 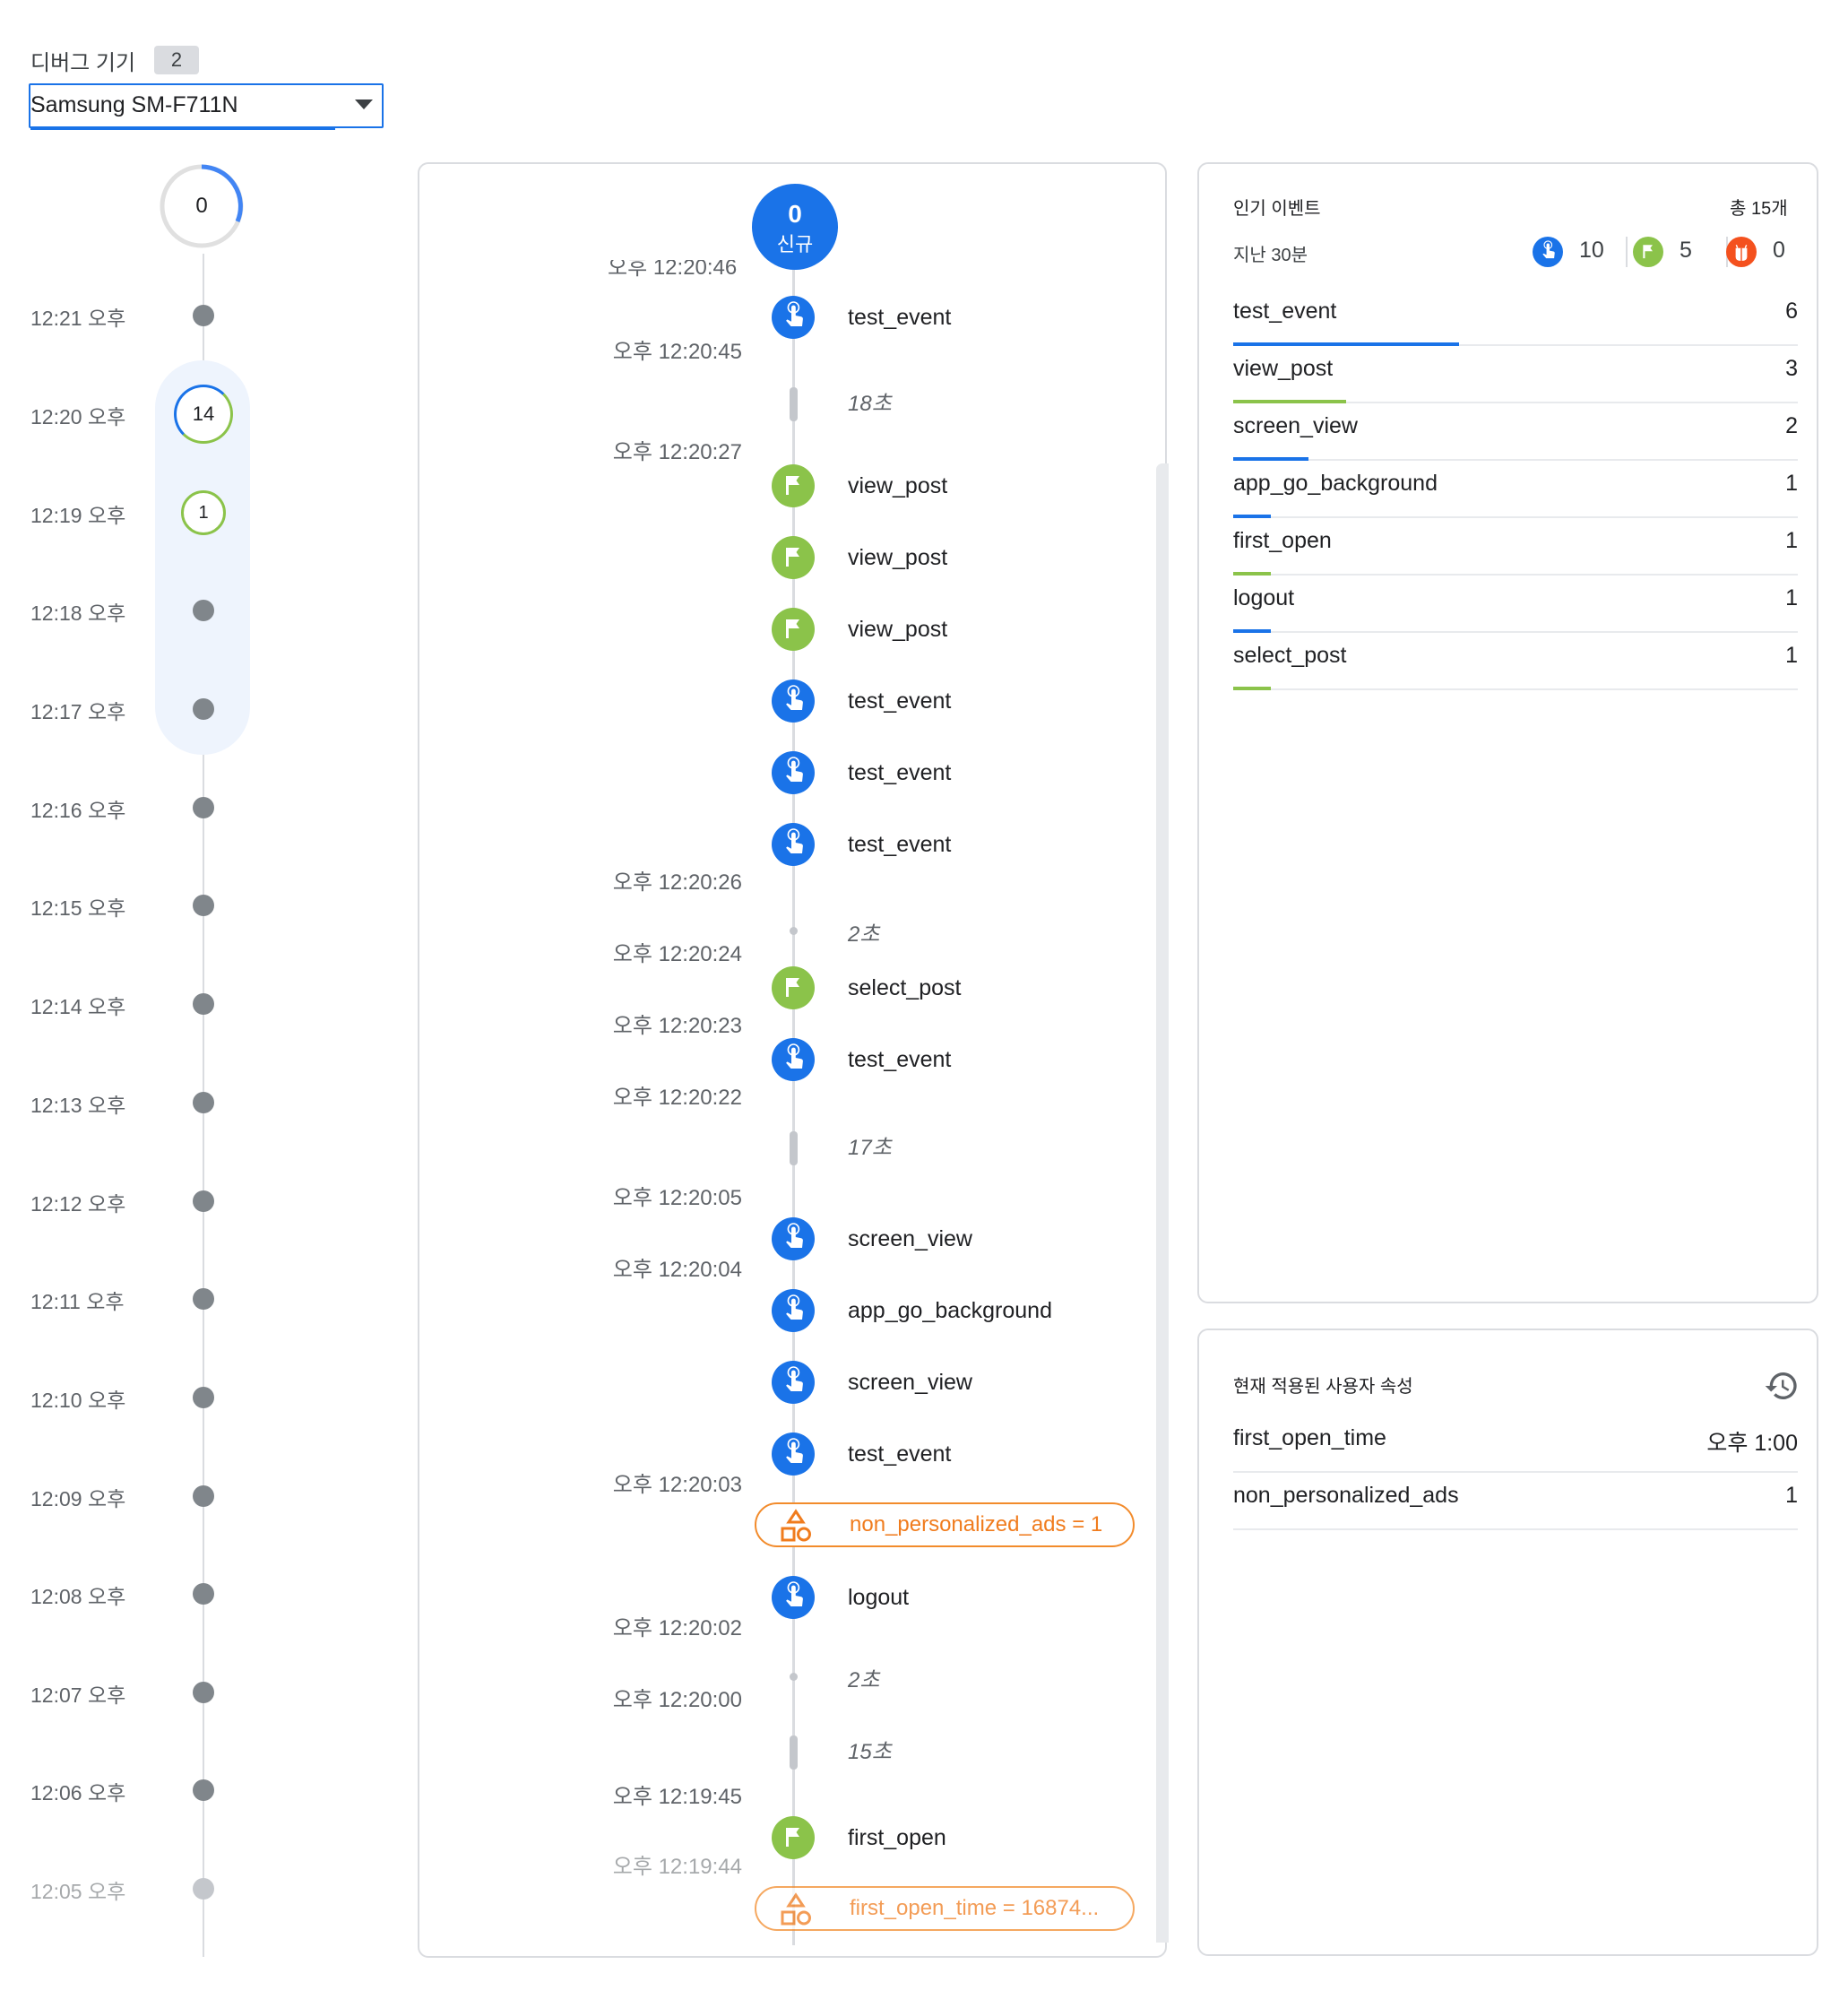 What do you see at coordinates (1791, 1495) in the screenshot?
I see `user-property-value: 1` at bounding box center [1791, 1495].